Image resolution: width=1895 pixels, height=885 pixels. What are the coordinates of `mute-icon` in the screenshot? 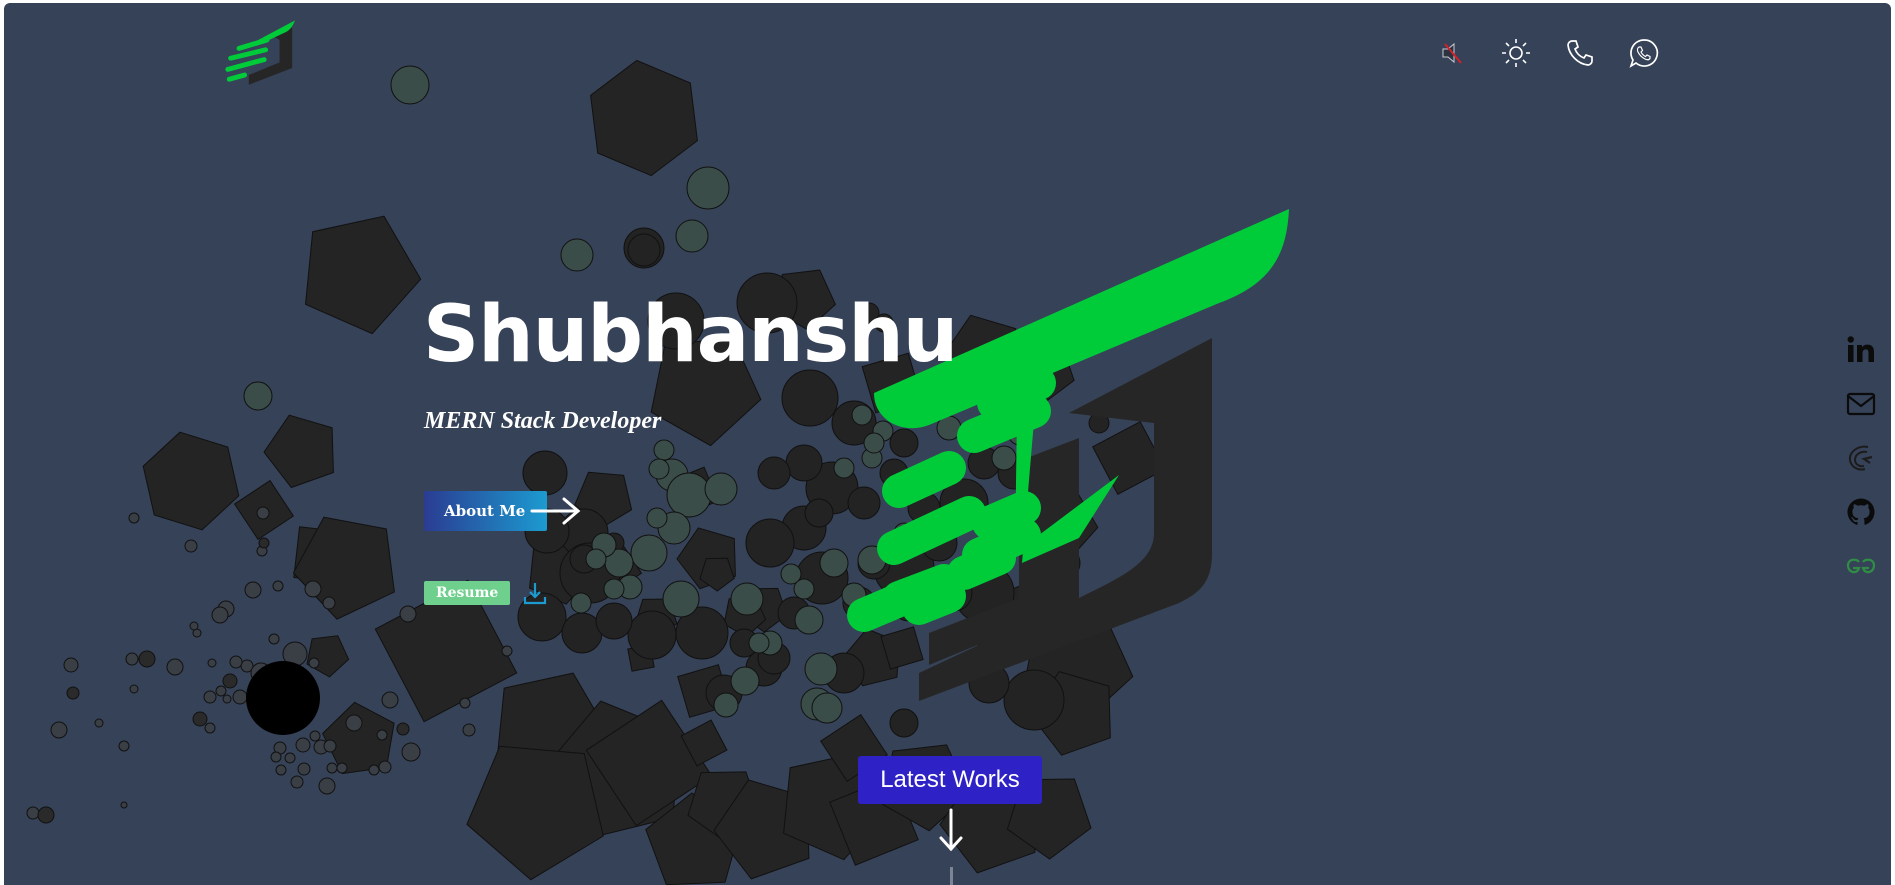 It's located at (1452, 53).